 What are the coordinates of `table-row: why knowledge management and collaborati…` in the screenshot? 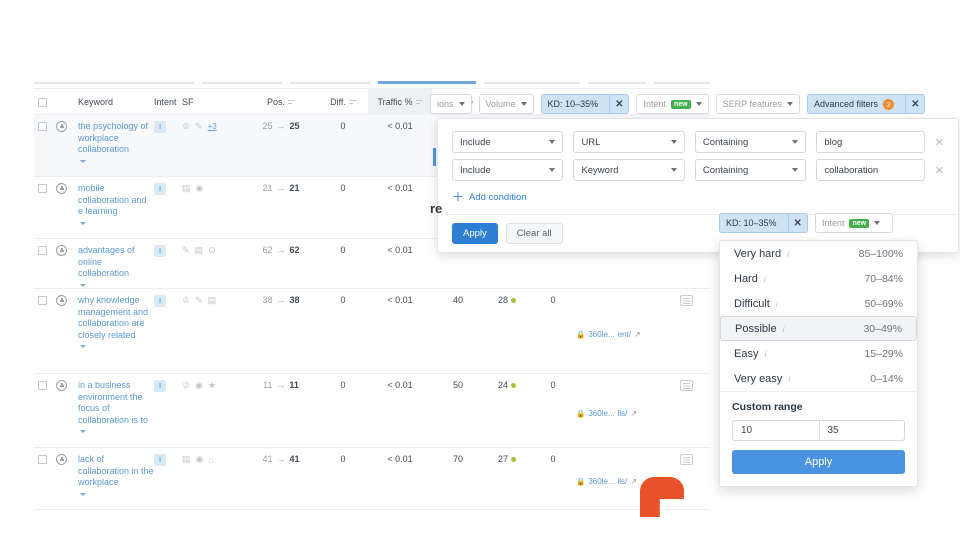 It's located at (372, 331).